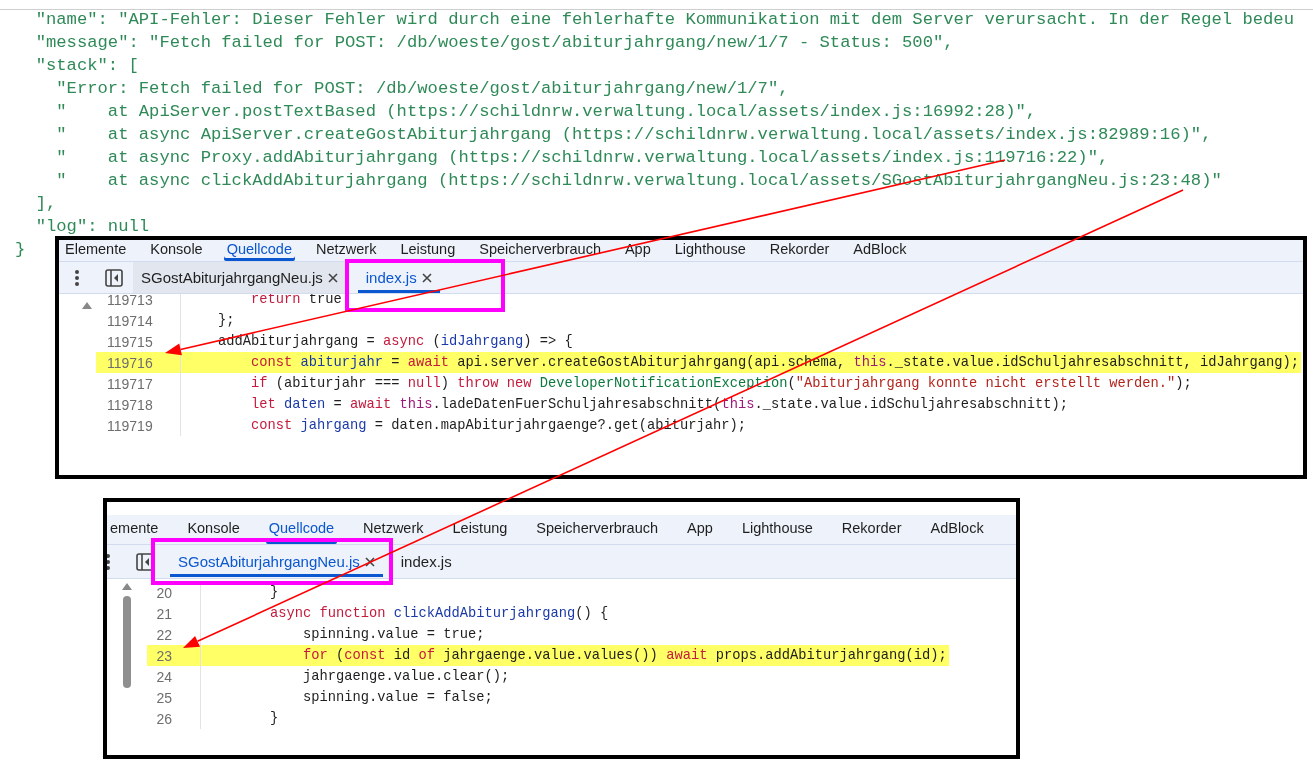 This screenshot has width=1313, height=783. What do you see at coordinates (633, 135) in the screenshot?
I see `code-line: " at async ApiServer.createGostAbiturjahrgang (https://schildnrw.verwaltung.local/assets/index.js:82989:16)",` at bounding box center [633, 135].